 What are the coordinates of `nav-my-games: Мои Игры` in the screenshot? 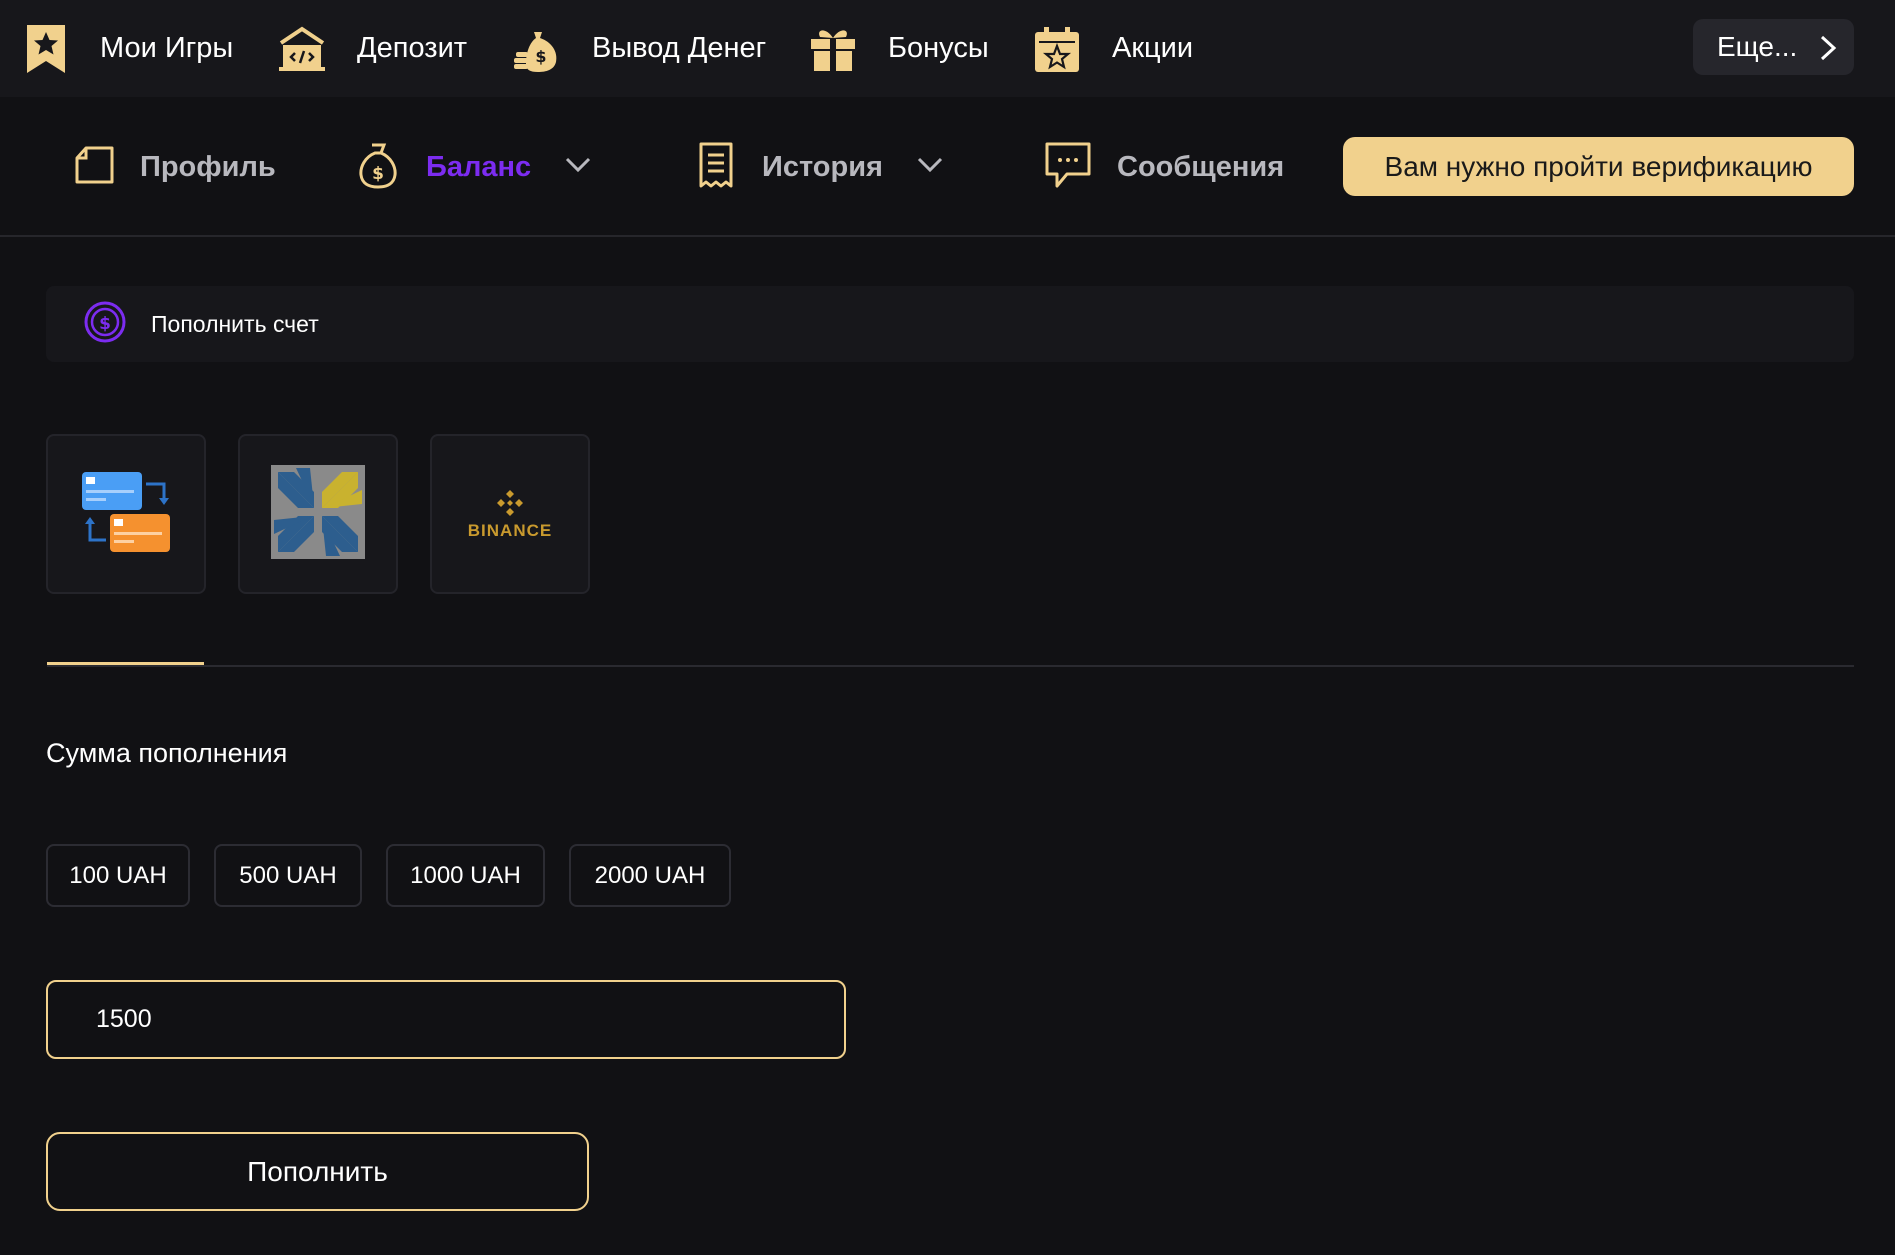 It's located at (129, 48).